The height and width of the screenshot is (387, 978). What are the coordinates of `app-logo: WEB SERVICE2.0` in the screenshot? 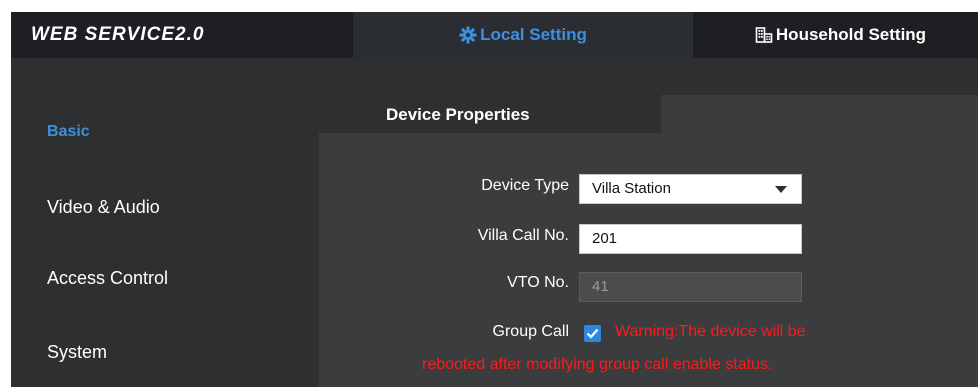 It's located at (118, 34).